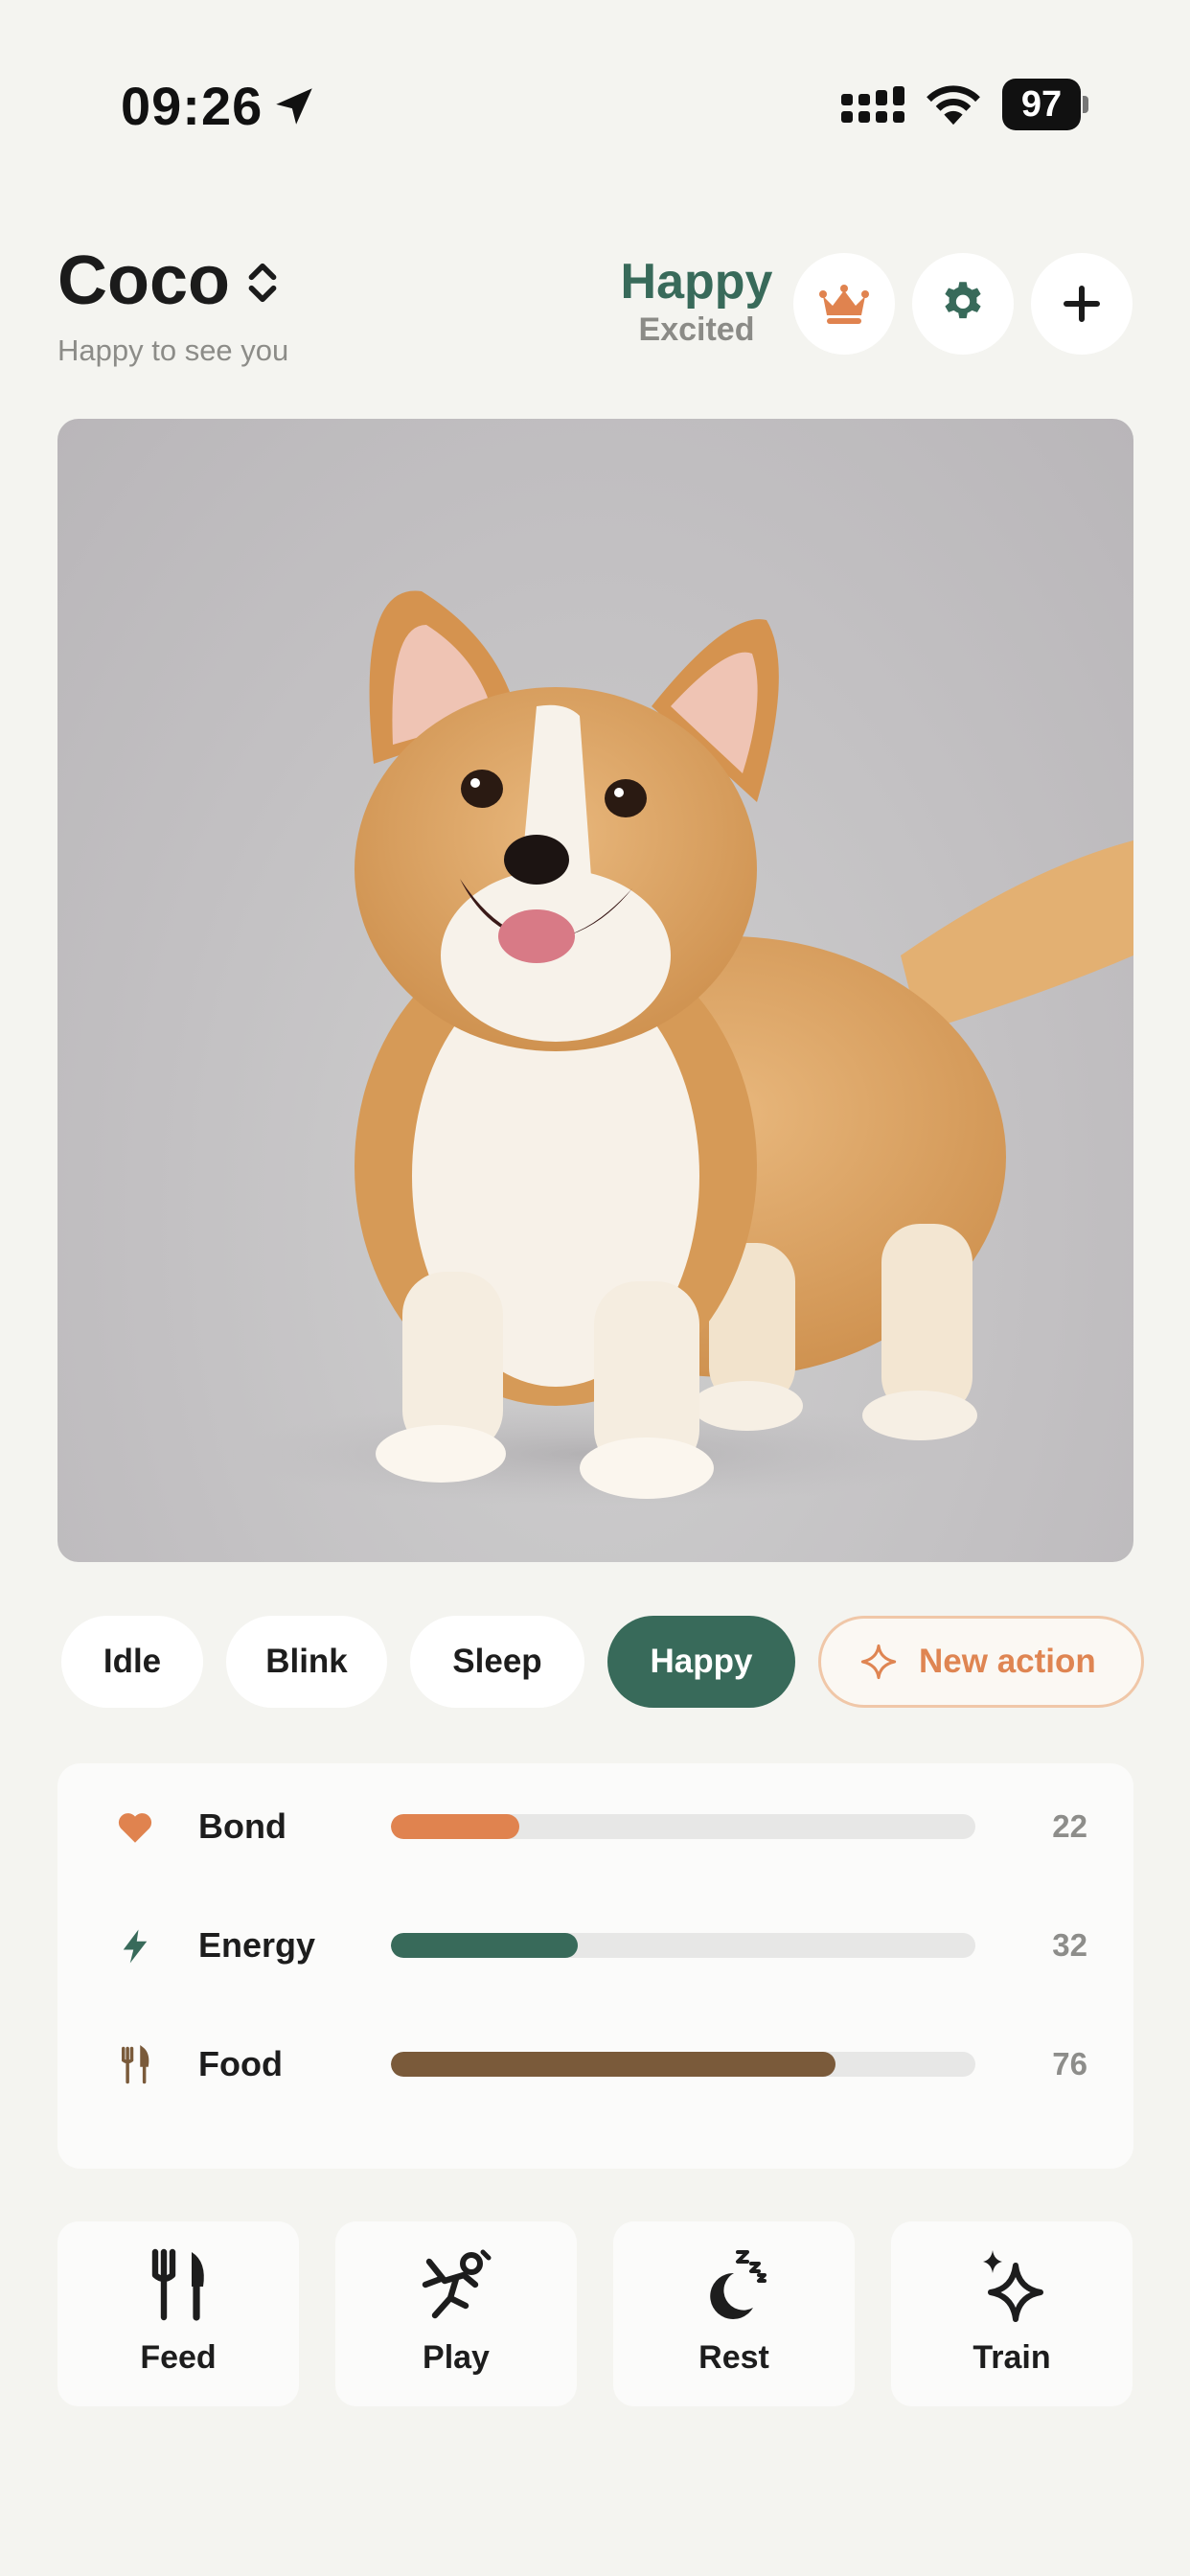 The width and height of the screenshot is (1190, 2576). I want to click on crown-icon, so click(844, 304).